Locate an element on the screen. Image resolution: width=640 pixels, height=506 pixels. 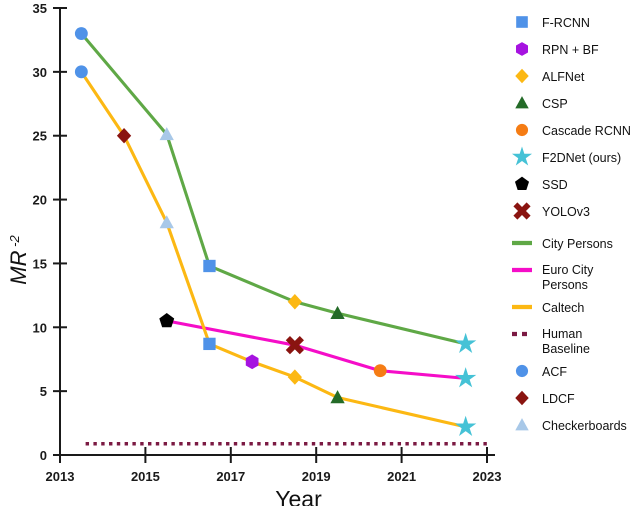
legend-item-city-persons: City Persons is located at coordinates (562, 244).